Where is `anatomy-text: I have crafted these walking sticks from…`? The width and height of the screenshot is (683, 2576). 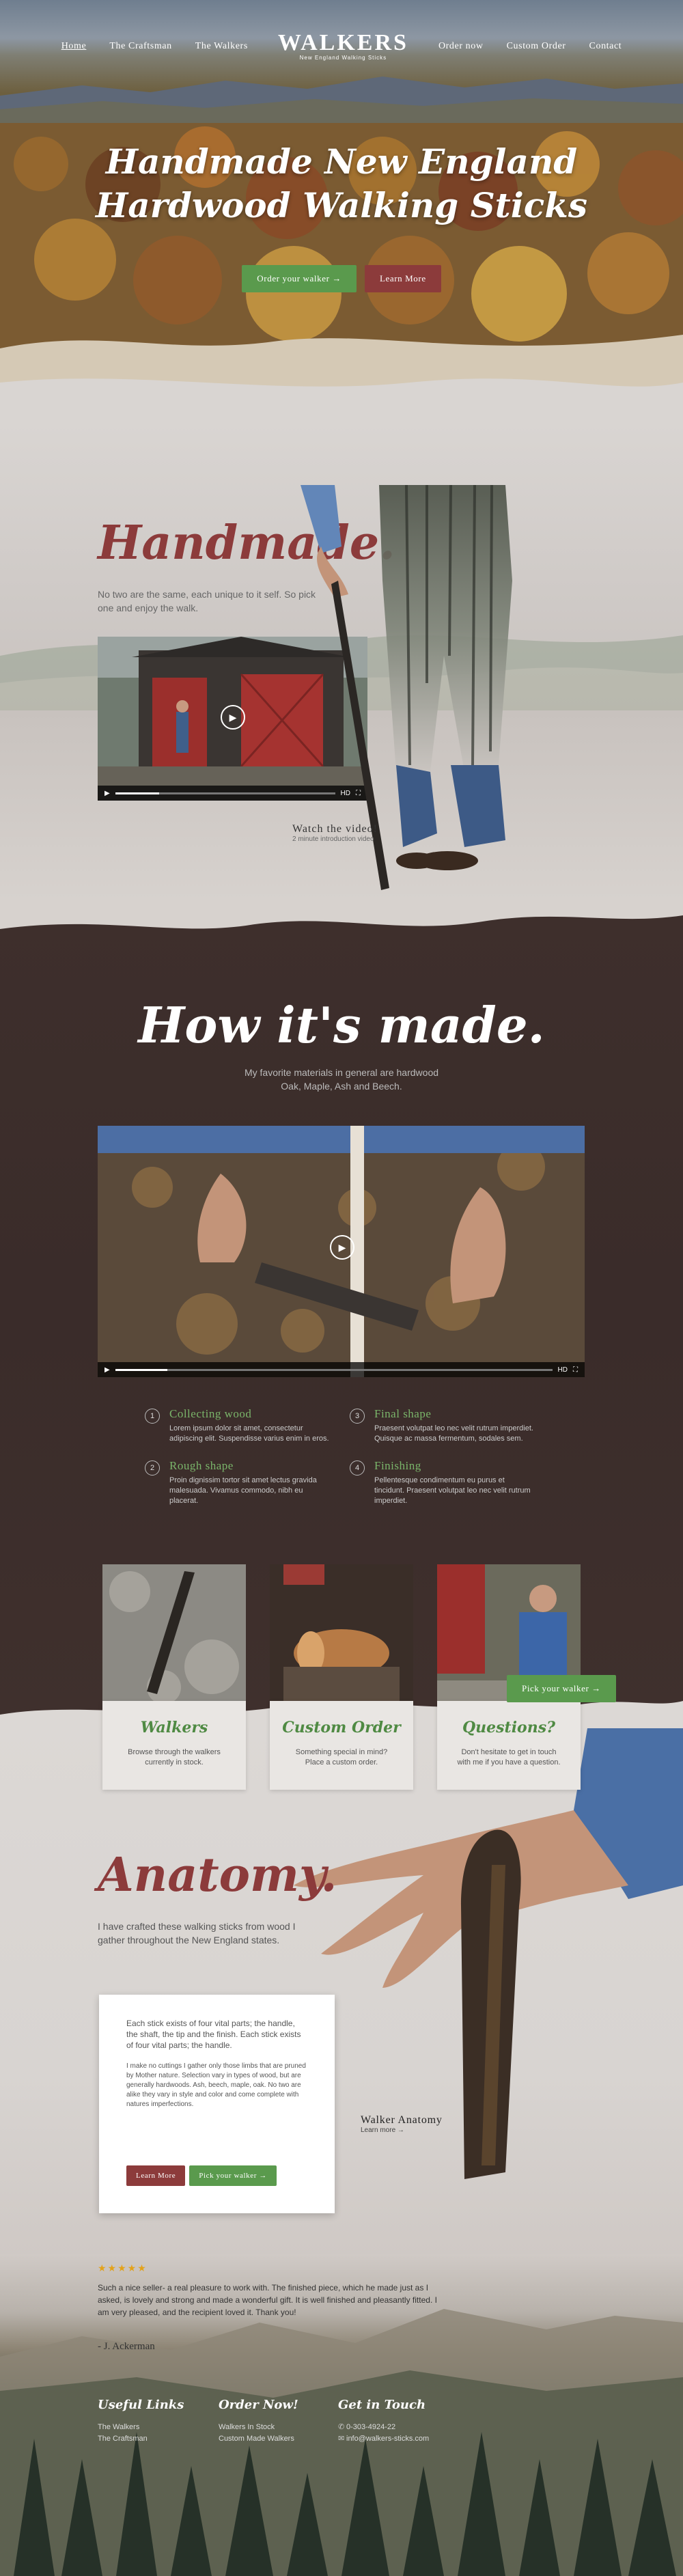 anatomy-text: I have crafted these walking sticks from… is located at coordinates (197, 1933).